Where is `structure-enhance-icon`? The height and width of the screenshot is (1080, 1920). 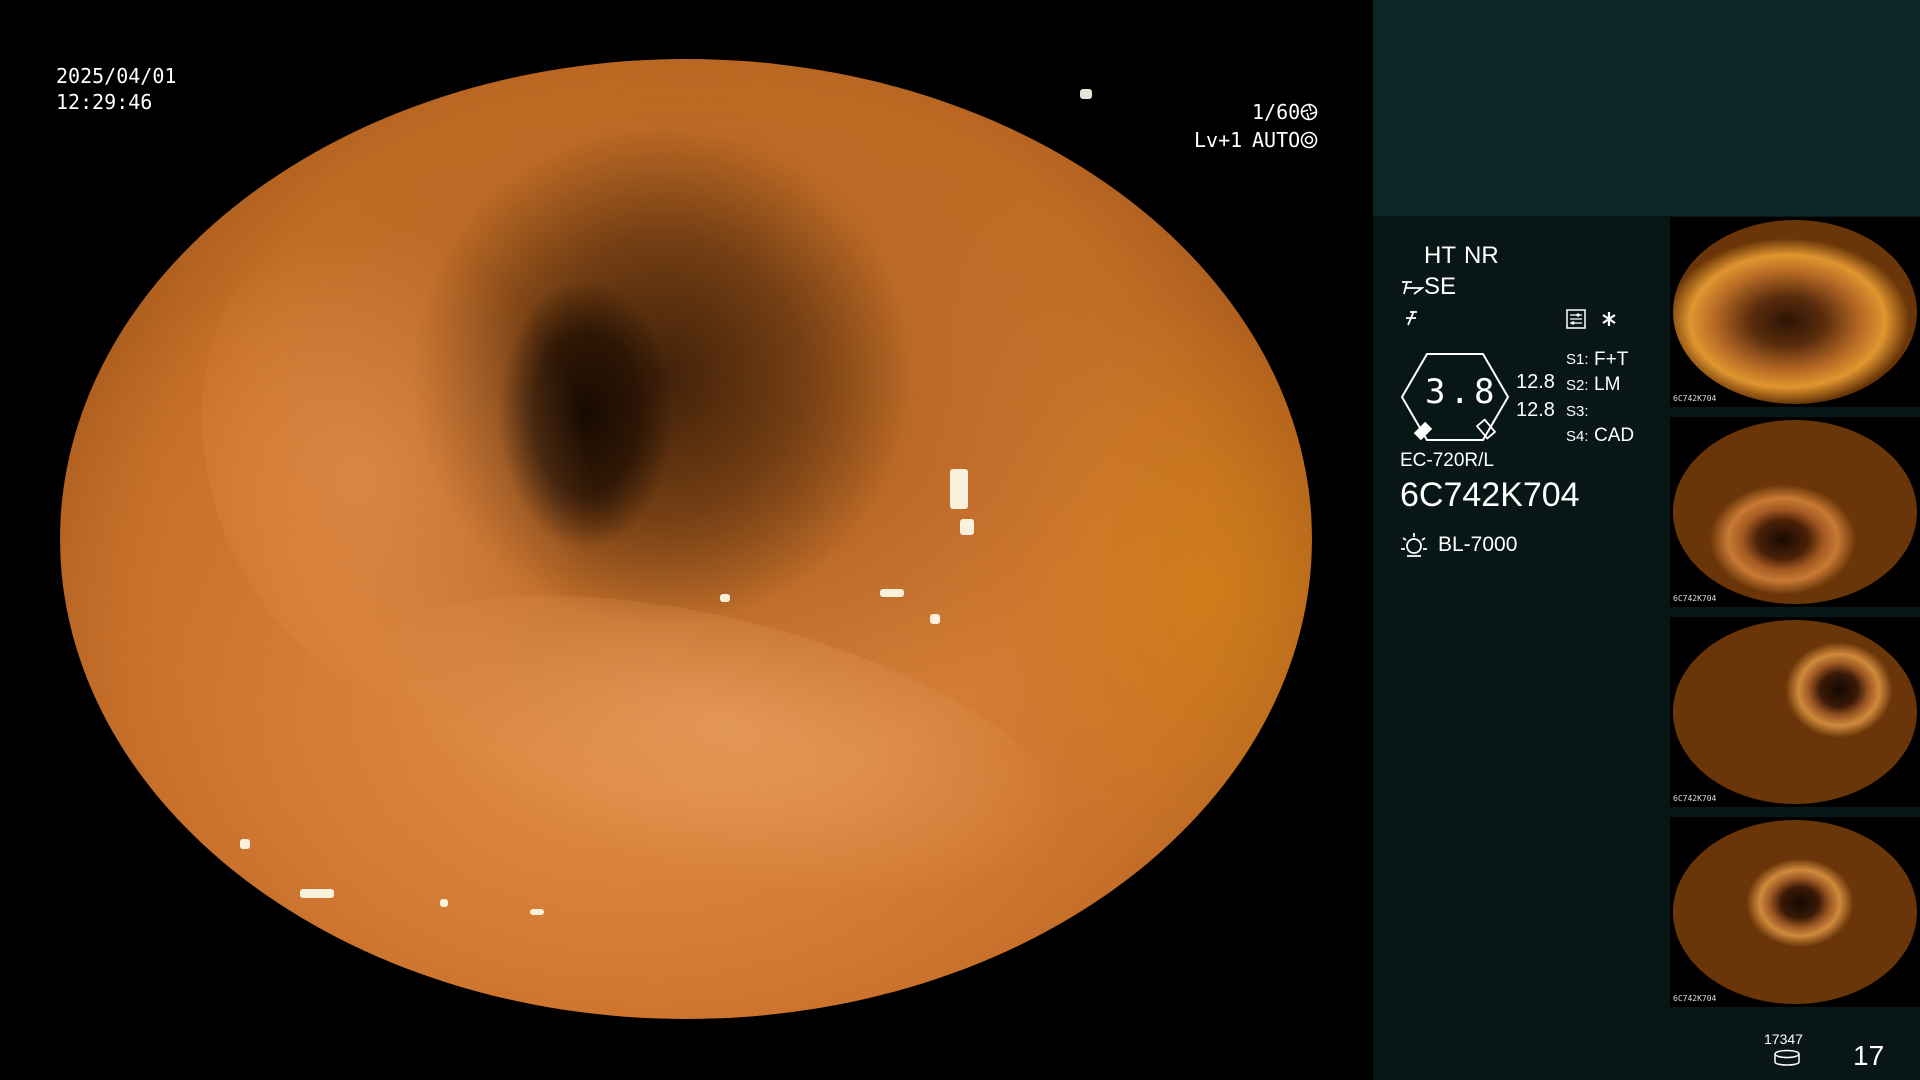
structure-enhance-icon is located at coordinates (1413, 288).